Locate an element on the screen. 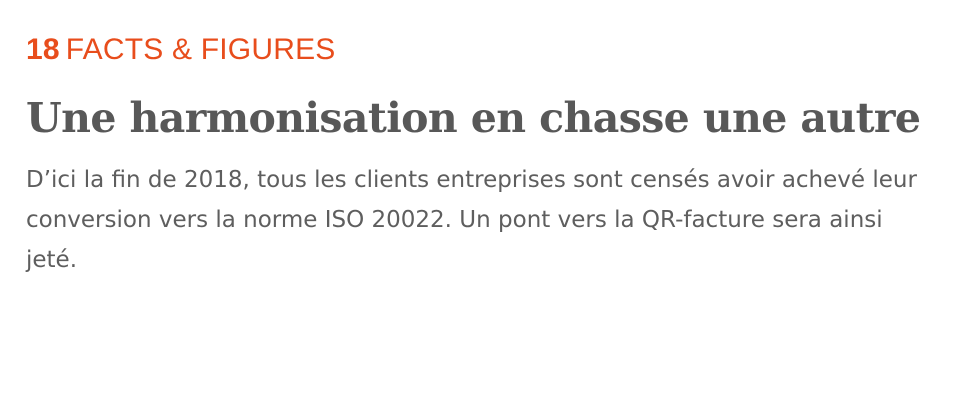 Image resolution: width=960 pixels, height=400 pixels. section-kicker: 18 FACTS & FIGURES is located at coordinates (482, 50).